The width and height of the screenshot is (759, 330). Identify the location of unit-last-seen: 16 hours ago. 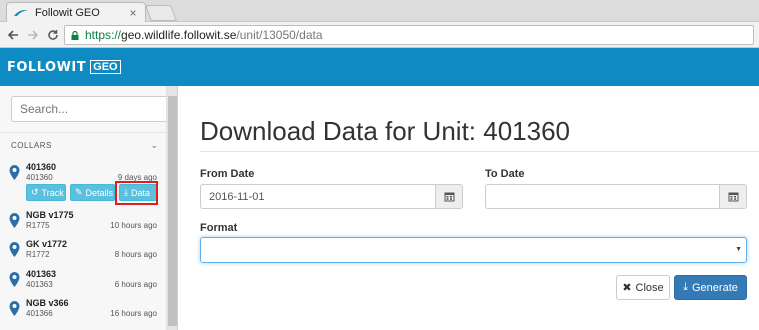
(133, 313).